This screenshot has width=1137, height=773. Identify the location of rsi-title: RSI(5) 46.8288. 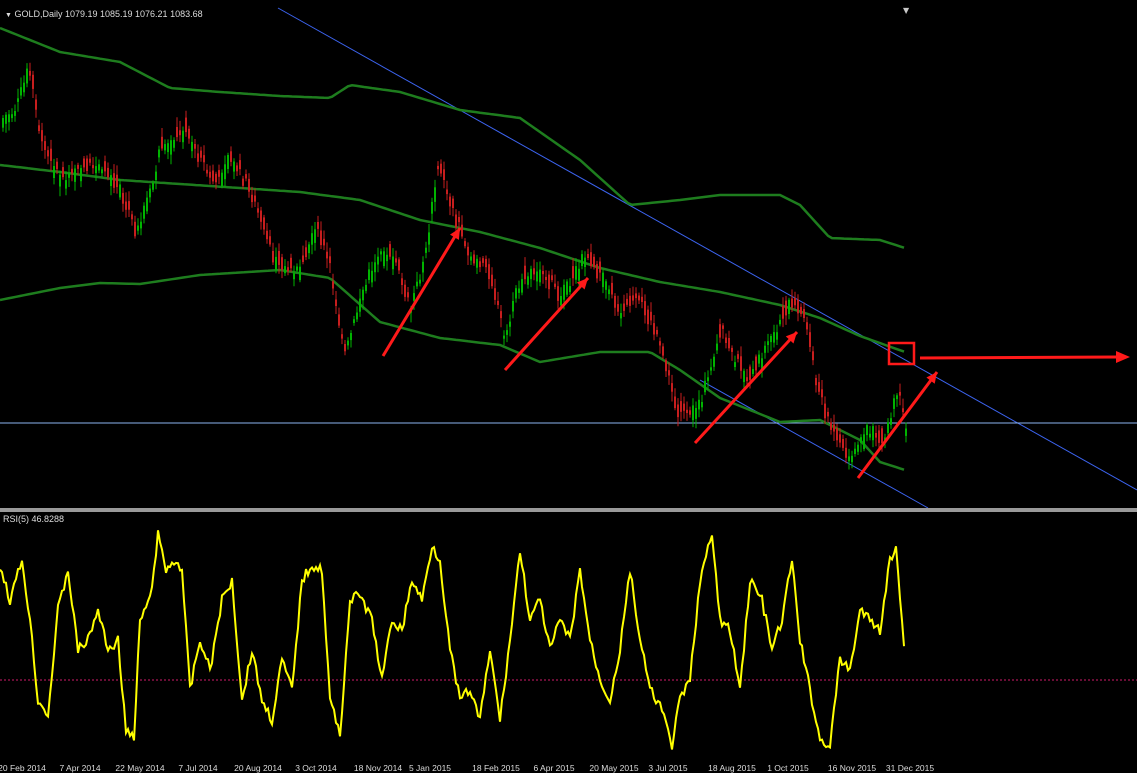
(34, 519).